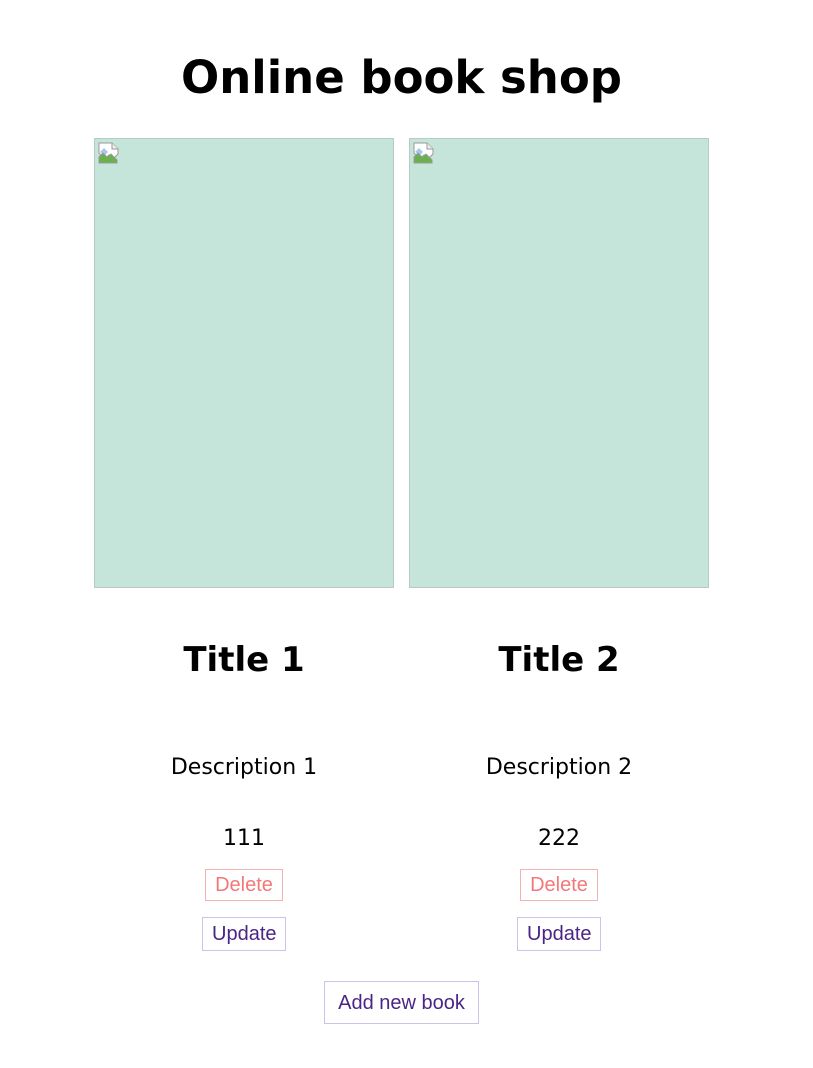  What do you see at coordinates (401, 1002) in the screenshot?
I see `add-new-book-button: Add new book` at bounding box center [401, 1002].